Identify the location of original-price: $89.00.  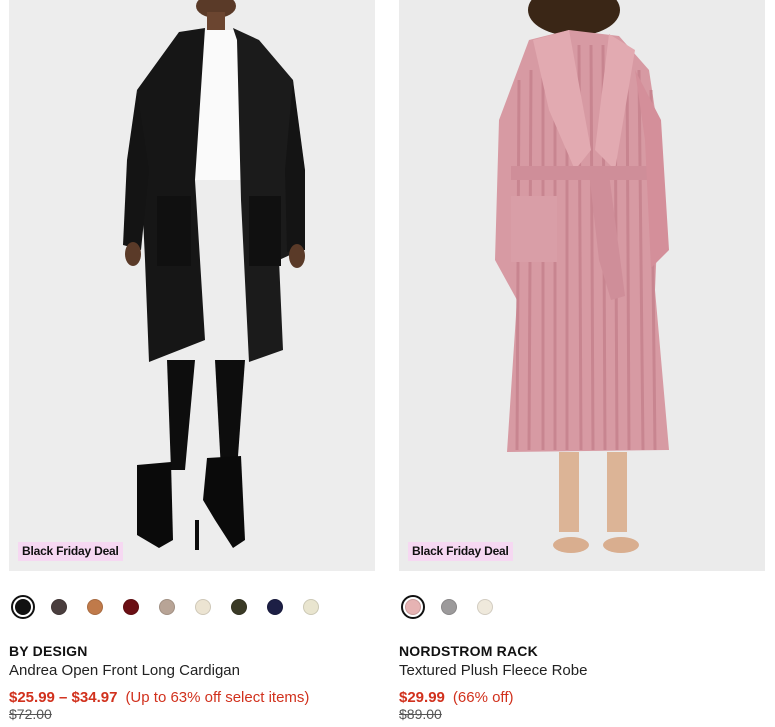
(420, 714).